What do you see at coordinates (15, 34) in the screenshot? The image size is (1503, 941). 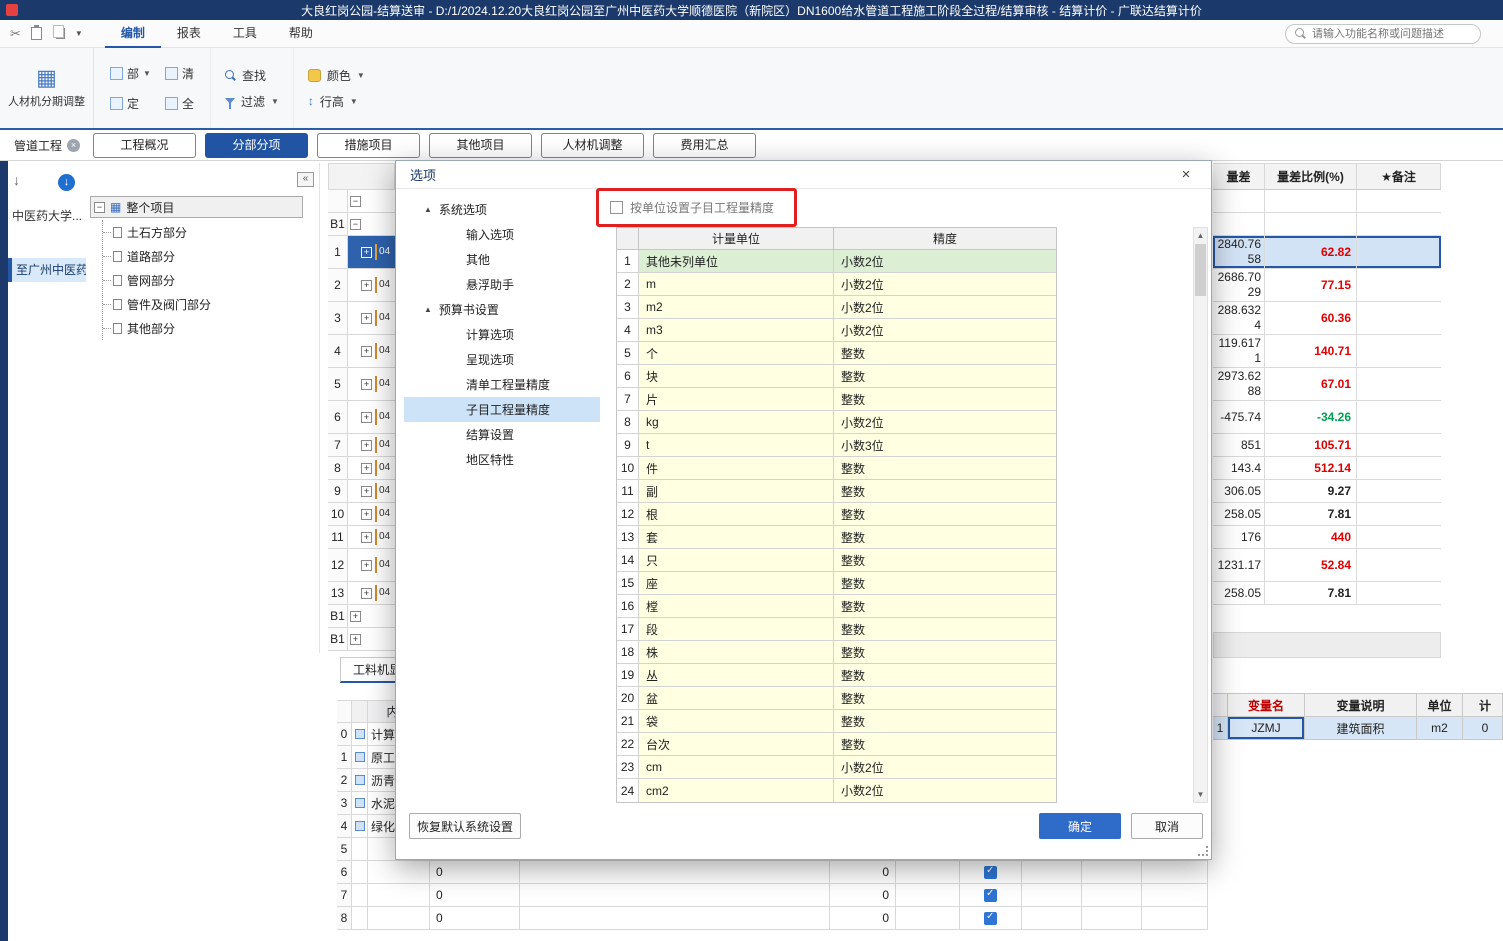 I see `scissors-icon: ✂` at bounding box center [15, 34].